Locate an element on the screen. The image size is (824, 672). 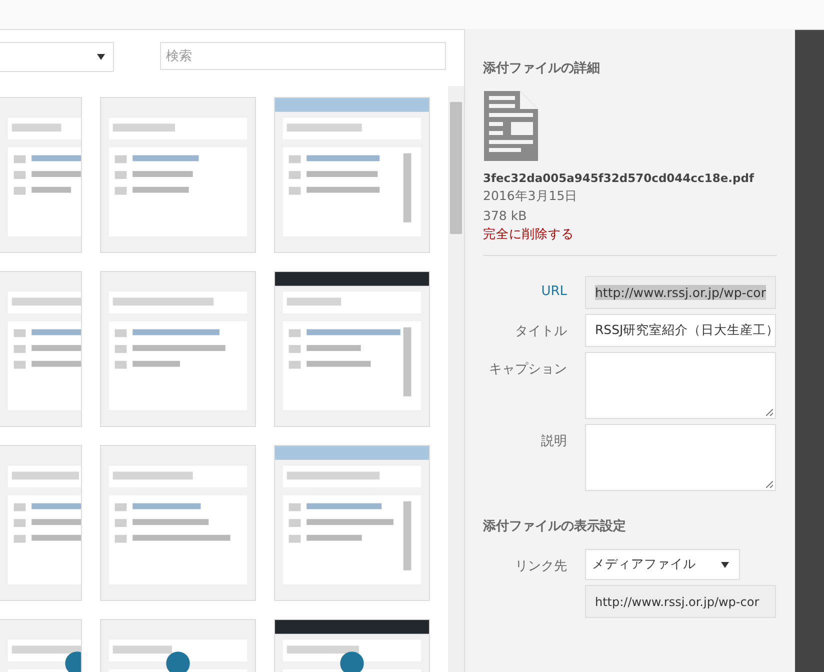
field-label: キャプション is located at coordinates (527, 370).